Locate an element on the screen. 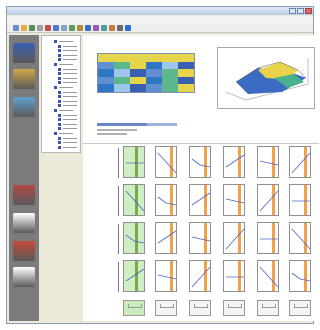 The height and width of the screenshot is (330, 320). minimize-icon is located at coordinates (292, 11).